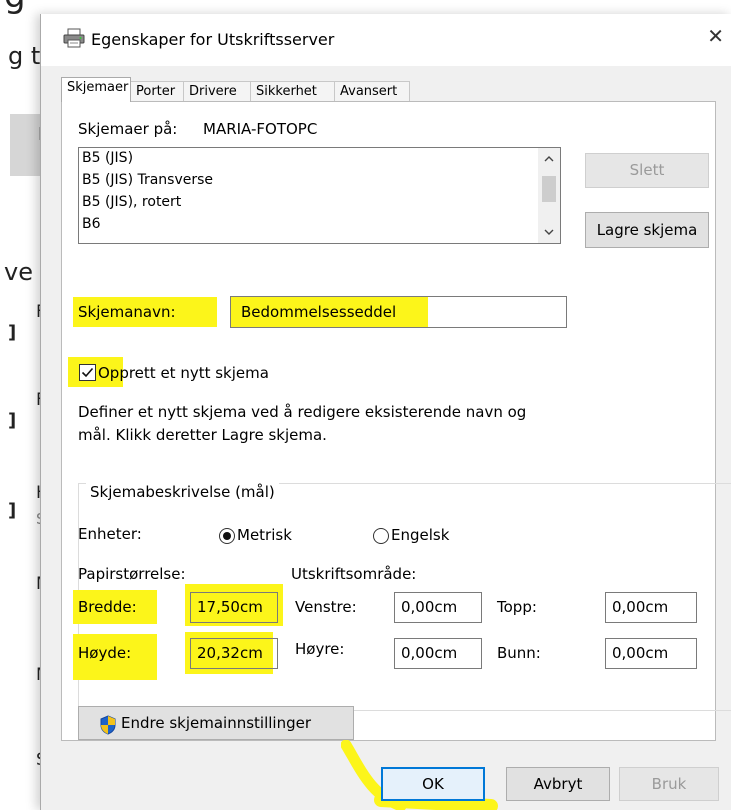  I want to click on cancel-button: Avbryt, so click(558, 784).